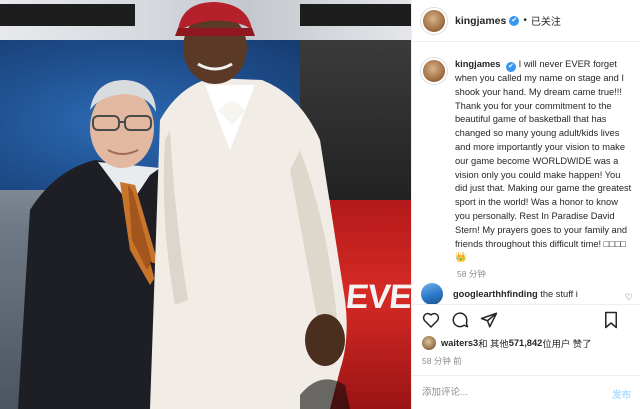 The image size is (640, 409). Describe the element at coordinates (434, 71) in the screenshot. I see `caption-avatar` at that location.